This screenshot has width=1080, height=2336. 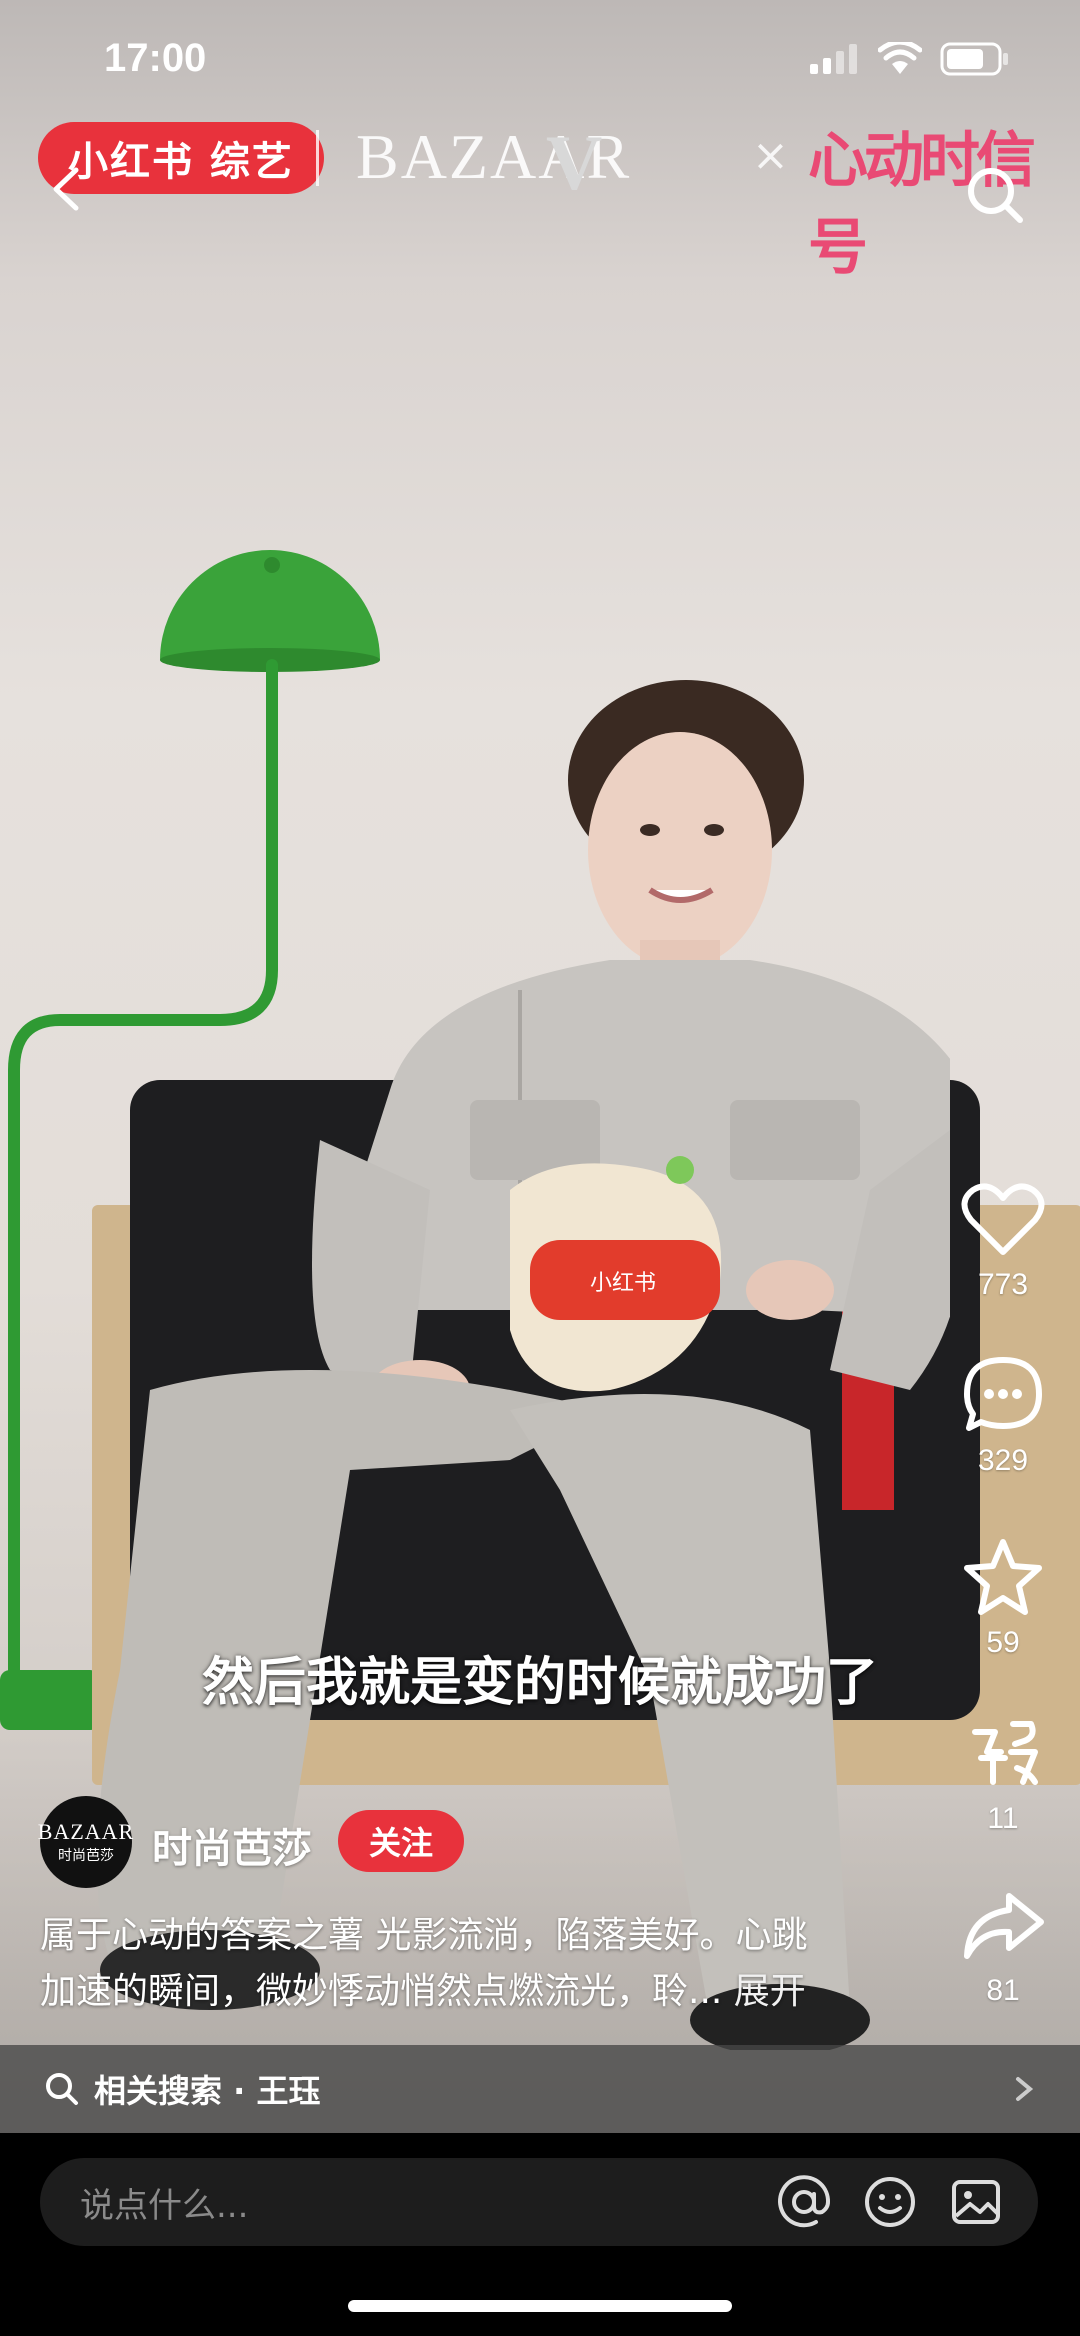 What do you see at coordinates (974, 59) in the screenshot?
I see `battery-icon` at bounding box center [974, 59].